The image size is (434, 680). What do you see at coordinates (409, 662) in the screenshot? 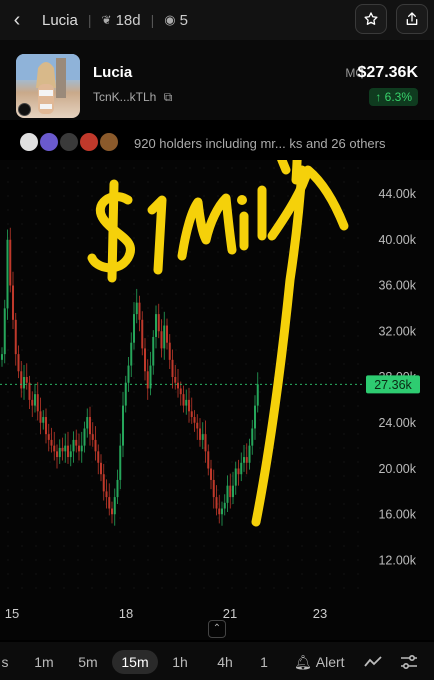
I see `settings-sliders-icon` at bounding box center [409, 662].